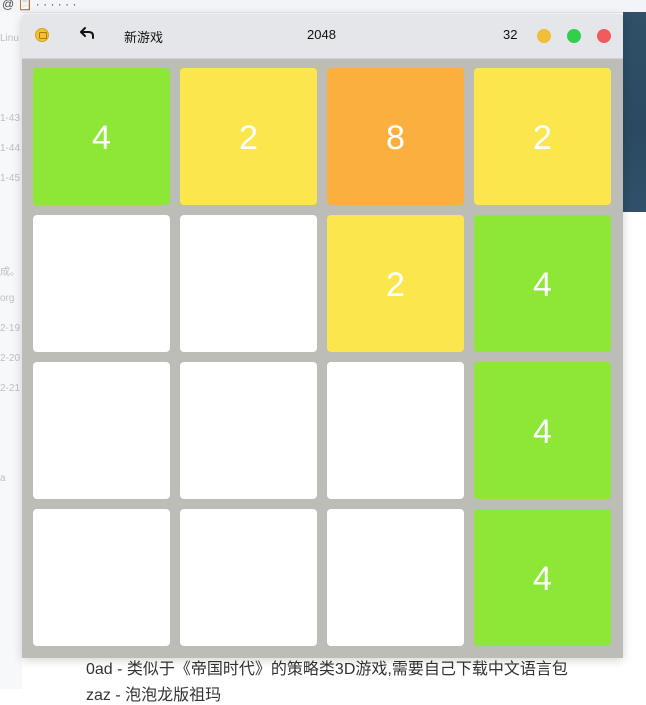 The image size is (646, 705). What do you see at coordinates (248, 430) in the screenshot?
I see `tile-r3-c2` at bounding box center [248, 430].